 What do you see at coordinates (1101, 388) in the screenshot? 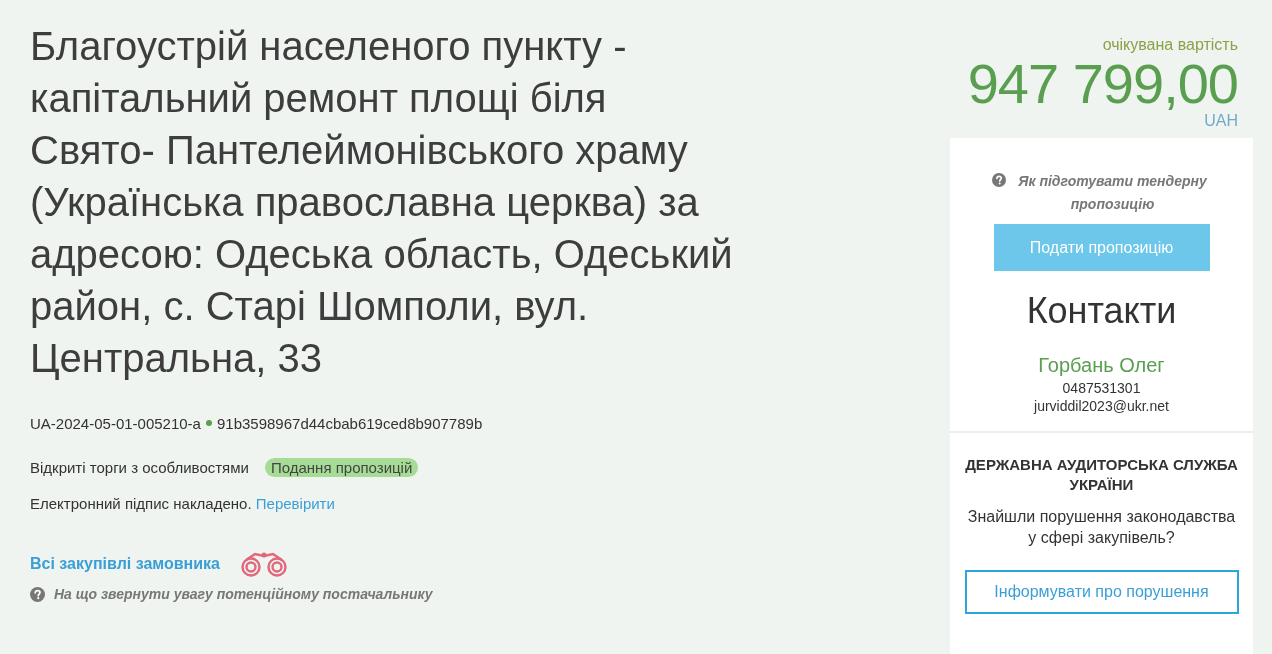
I see `contact-phone: 0487531301` at bounding box center [1101, 388].